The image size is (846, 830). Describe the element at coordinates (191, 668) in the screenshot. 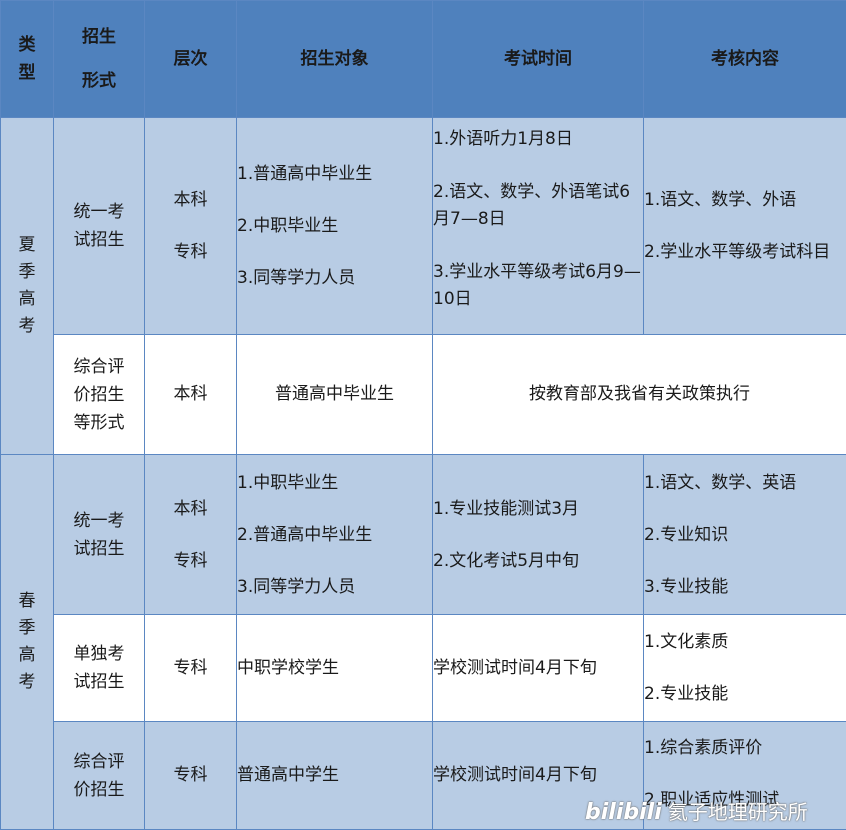

I see `spring-separate-level: 专科` at that location.